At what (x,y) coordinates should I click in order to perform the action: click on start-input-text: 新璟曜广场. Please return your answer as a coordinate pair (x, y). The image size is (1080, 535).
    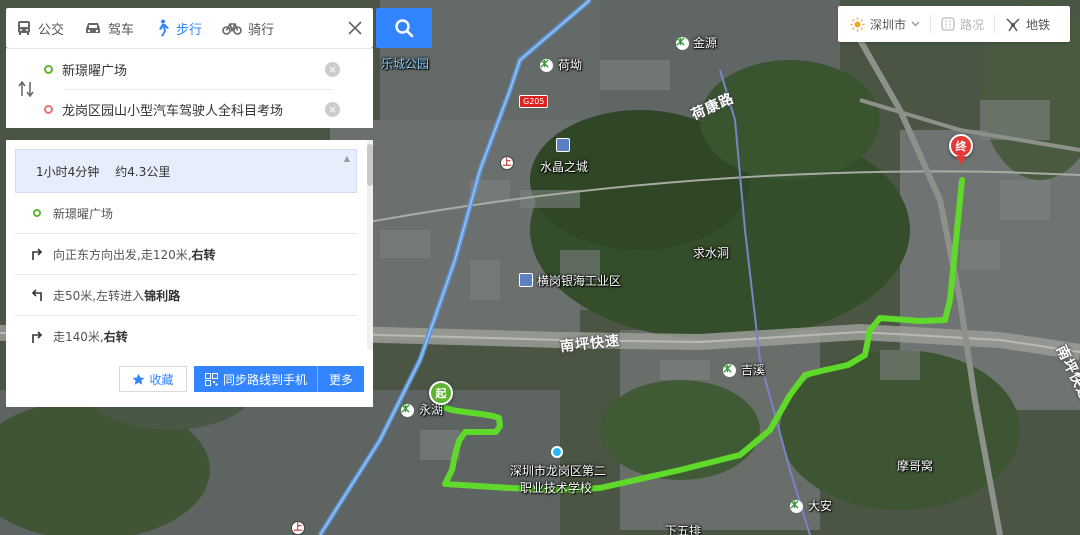
    Looking at the image, I should click on (95, 71).